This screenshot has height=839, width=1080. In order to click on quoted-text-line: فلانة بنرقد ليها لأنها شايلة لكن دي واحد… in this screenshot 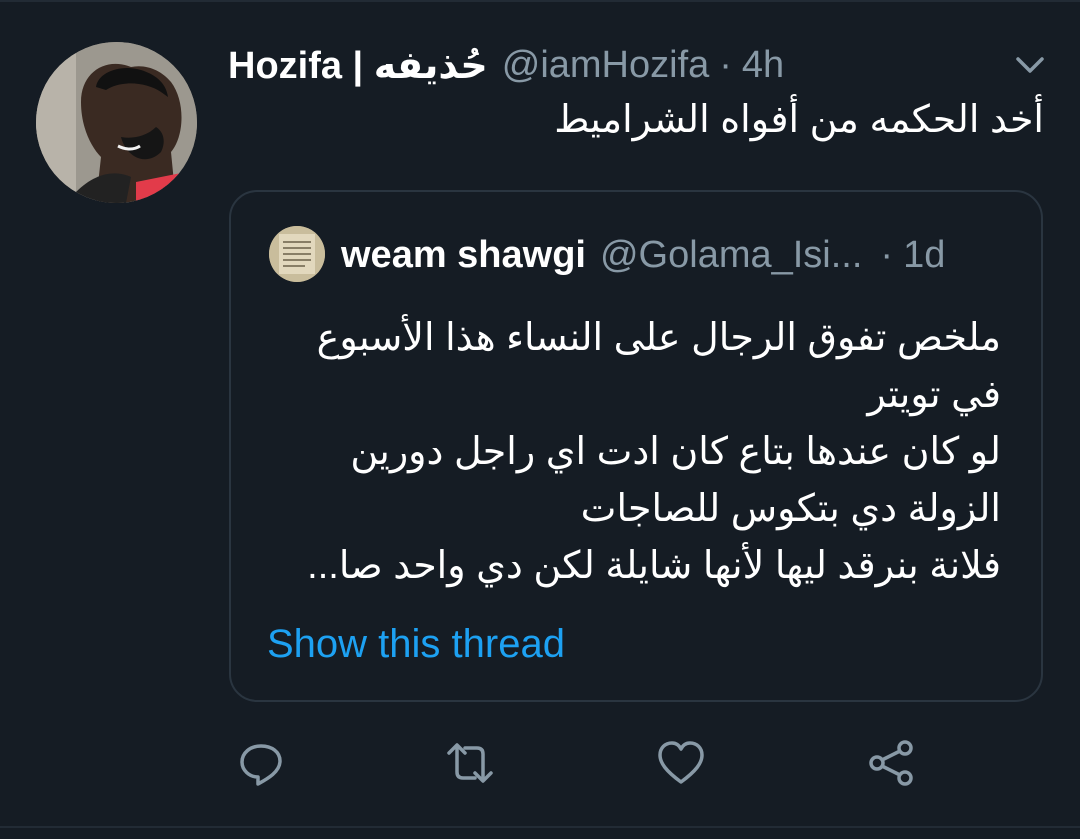, I will do `click(654, 566)`.